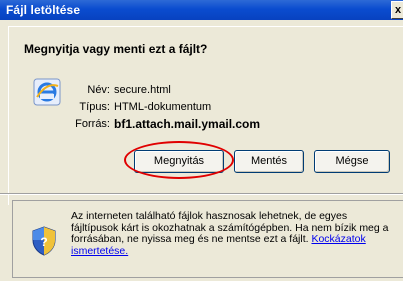  Describe the element at coordinates (397, 10) in the screenshot. I see `close-button: x` at that location.